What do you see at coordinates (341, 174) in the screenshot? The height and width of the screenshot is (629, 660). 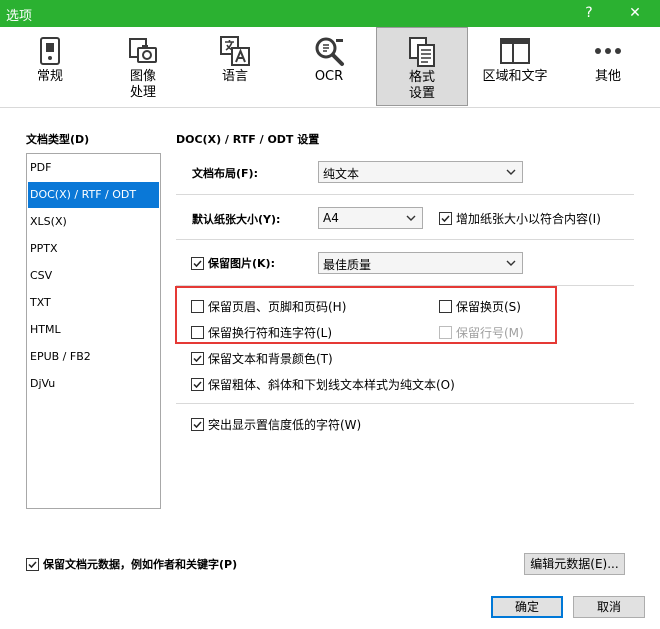 I see `layout-value: 纯文本` at bounding box center [341, 174].